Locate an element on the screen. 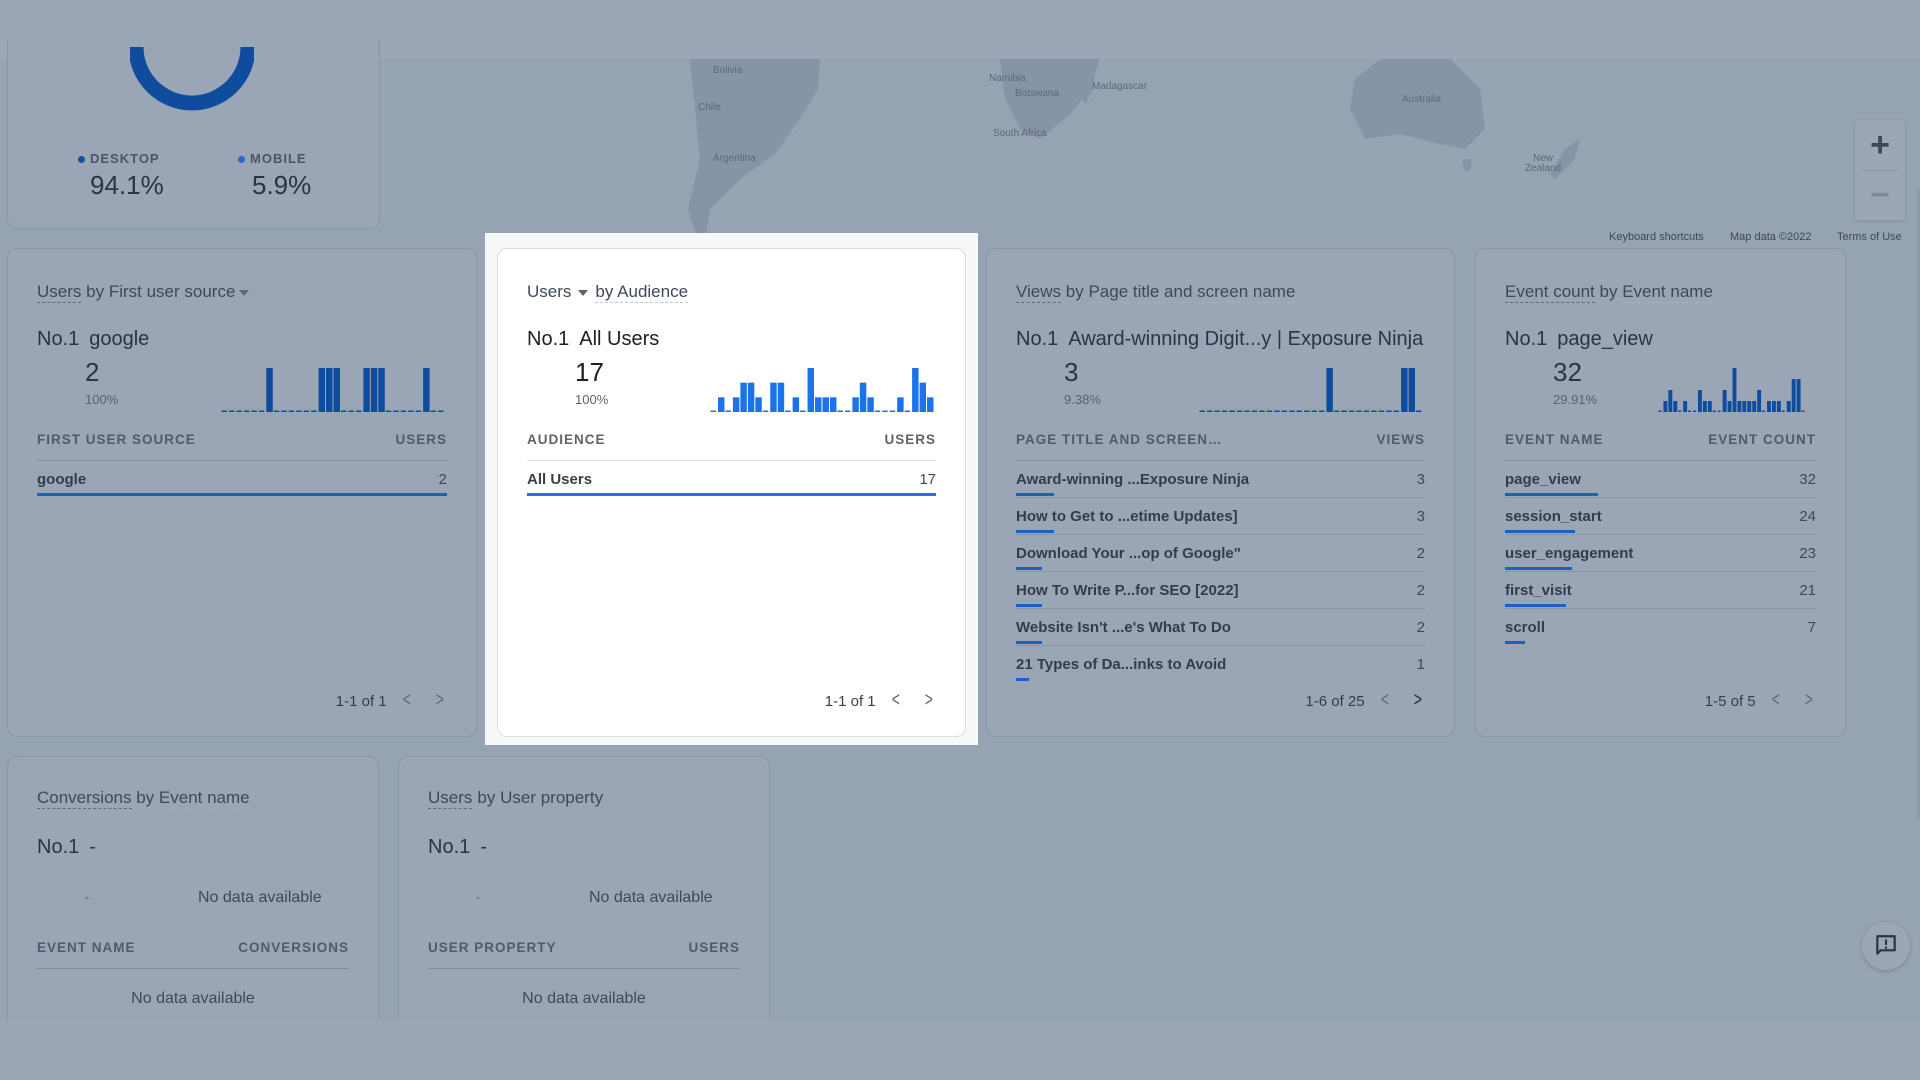 This screenshot has width=1920, height=1080. rank-label: No.1 is located at coordinates (548, 339).